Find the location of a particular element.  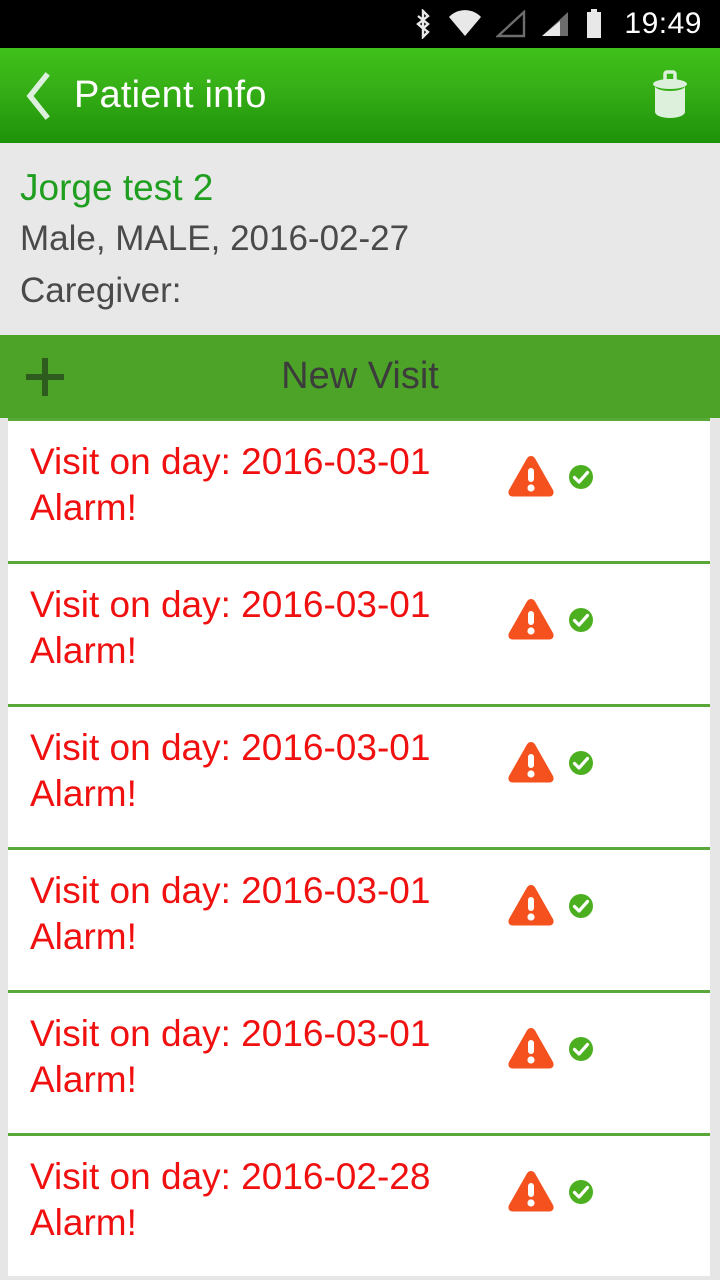

patient-demographics: Male, MALE, 2016-02-27 is located at coordinates (215, 238).